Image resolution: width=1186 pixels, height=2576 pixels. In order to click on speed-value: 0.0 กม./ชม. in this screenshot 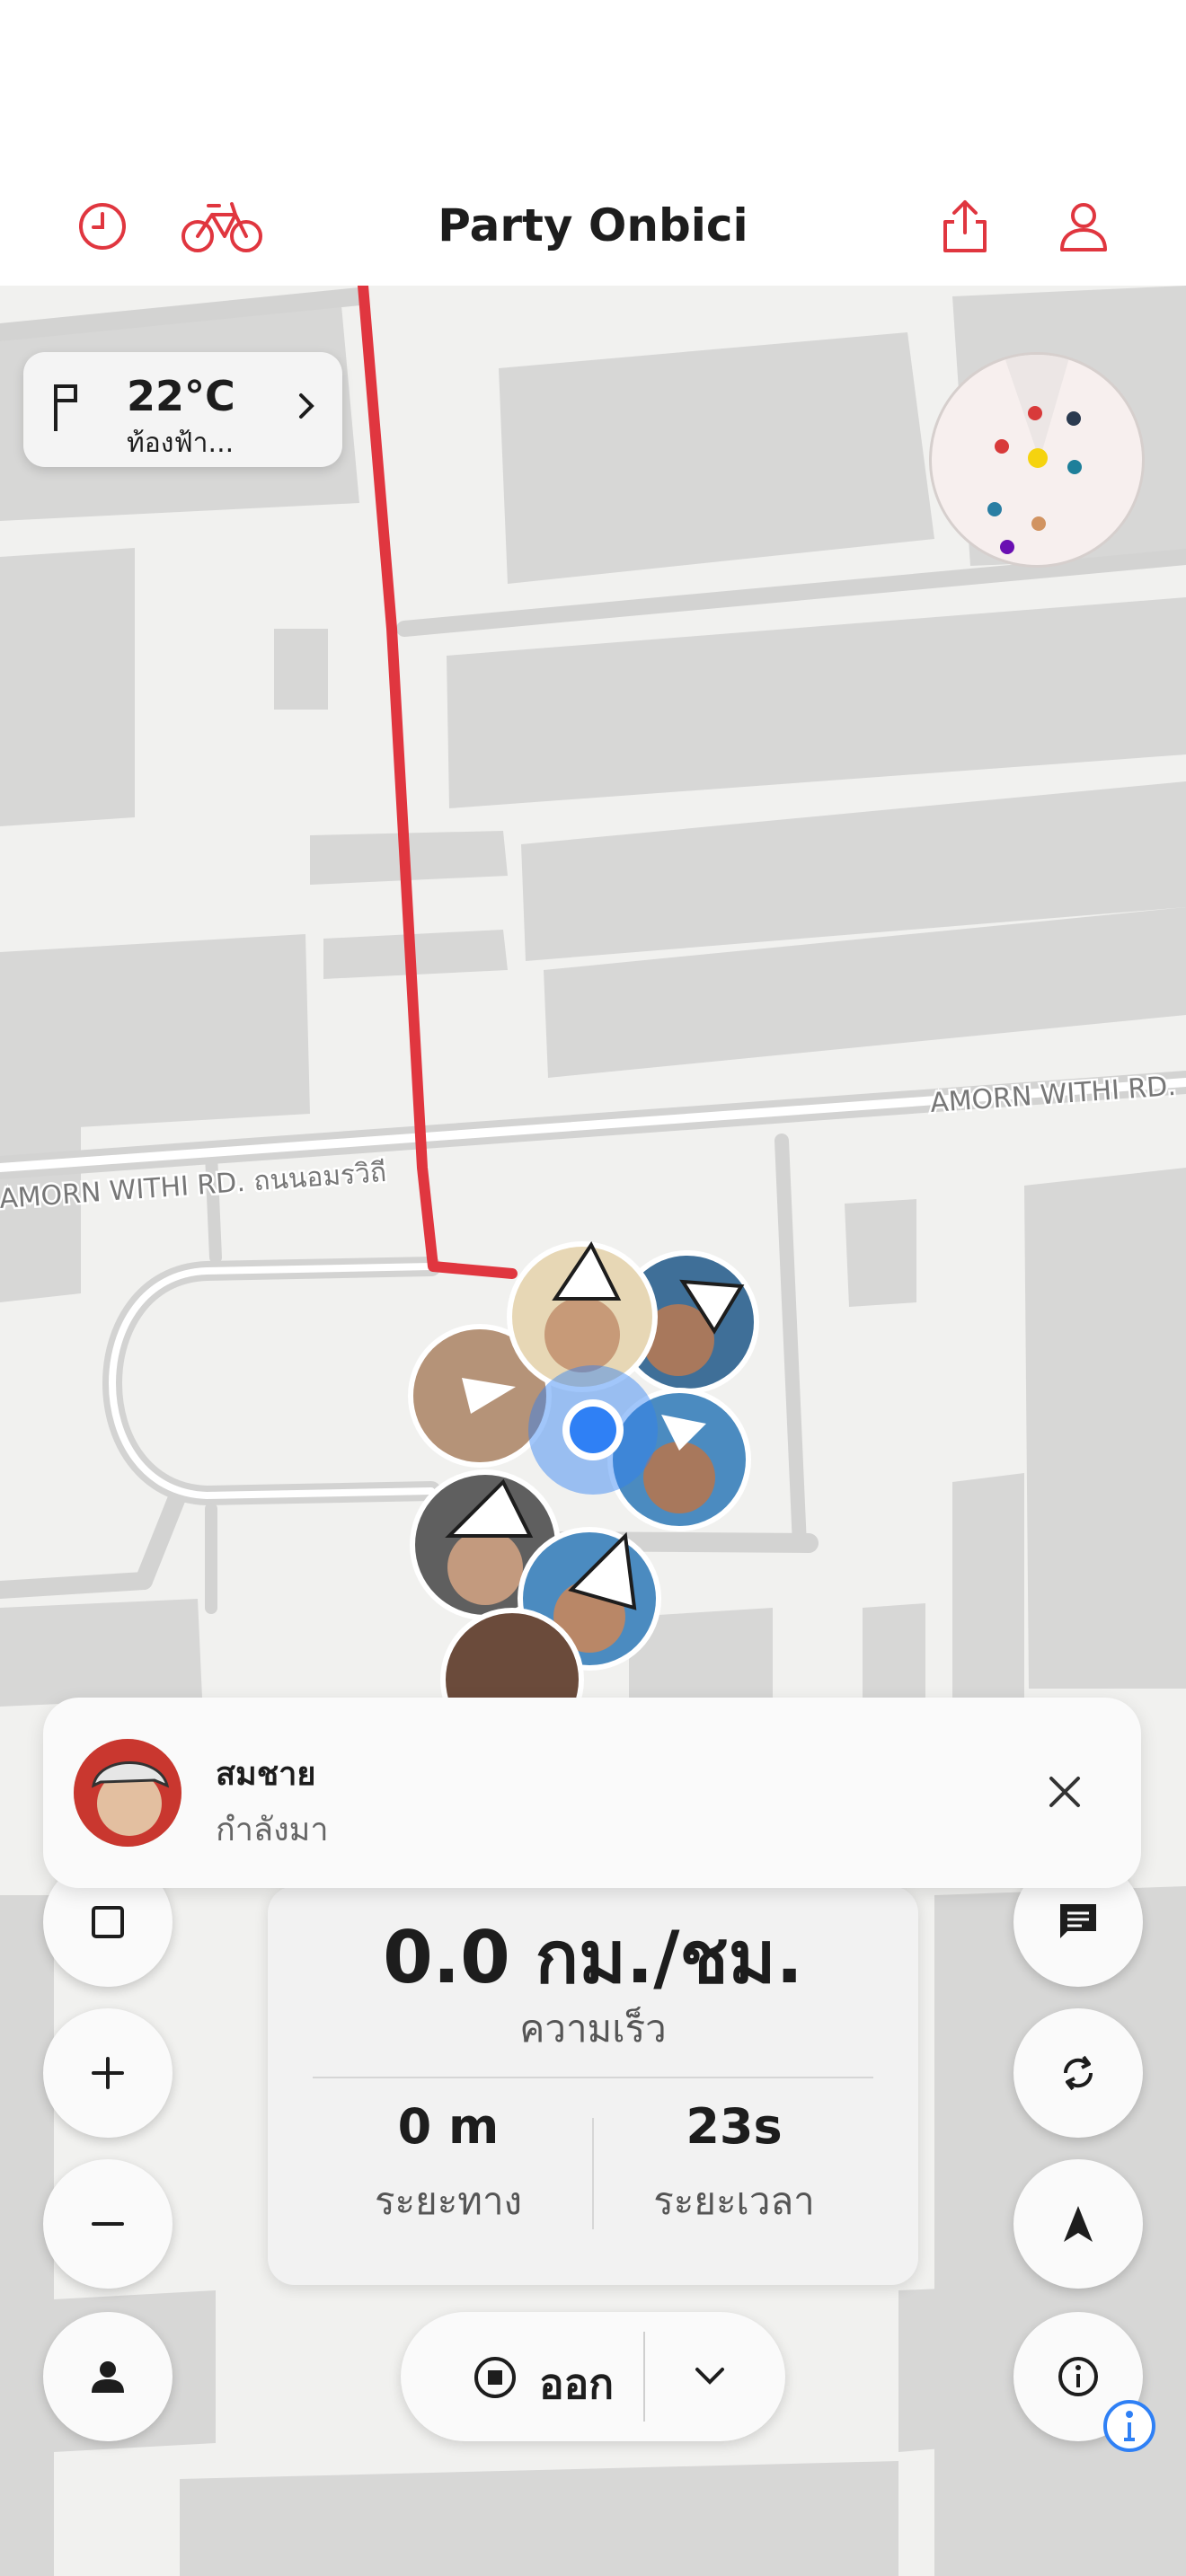, I will do `click(593, 1957)`.